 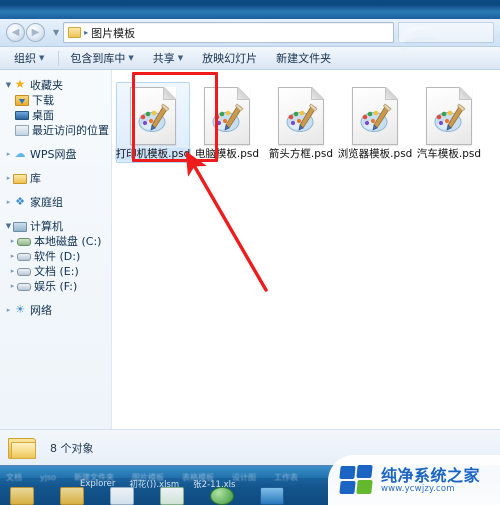 What do you see at coordinates (55, 114) in the screenshot?
I see `sidebar-item-desktop: 桌面` at bounding box center [55, 114].